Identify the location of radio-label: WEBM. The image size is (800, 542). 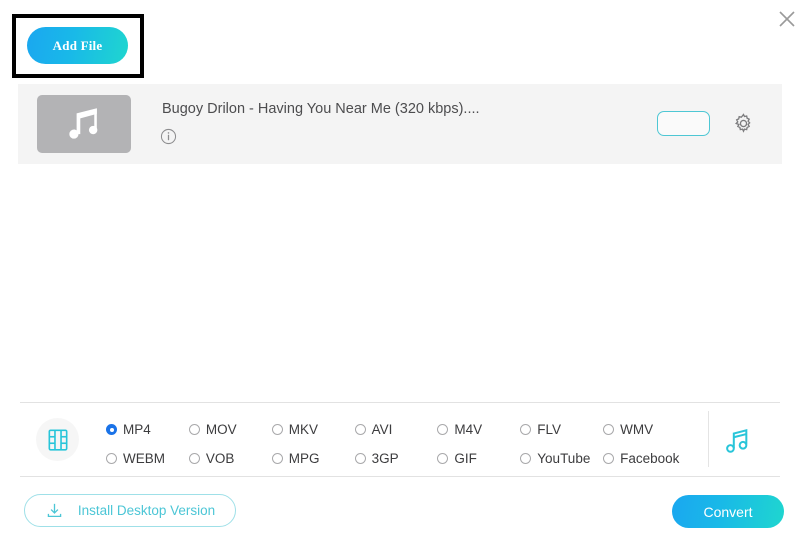
(144, 458).